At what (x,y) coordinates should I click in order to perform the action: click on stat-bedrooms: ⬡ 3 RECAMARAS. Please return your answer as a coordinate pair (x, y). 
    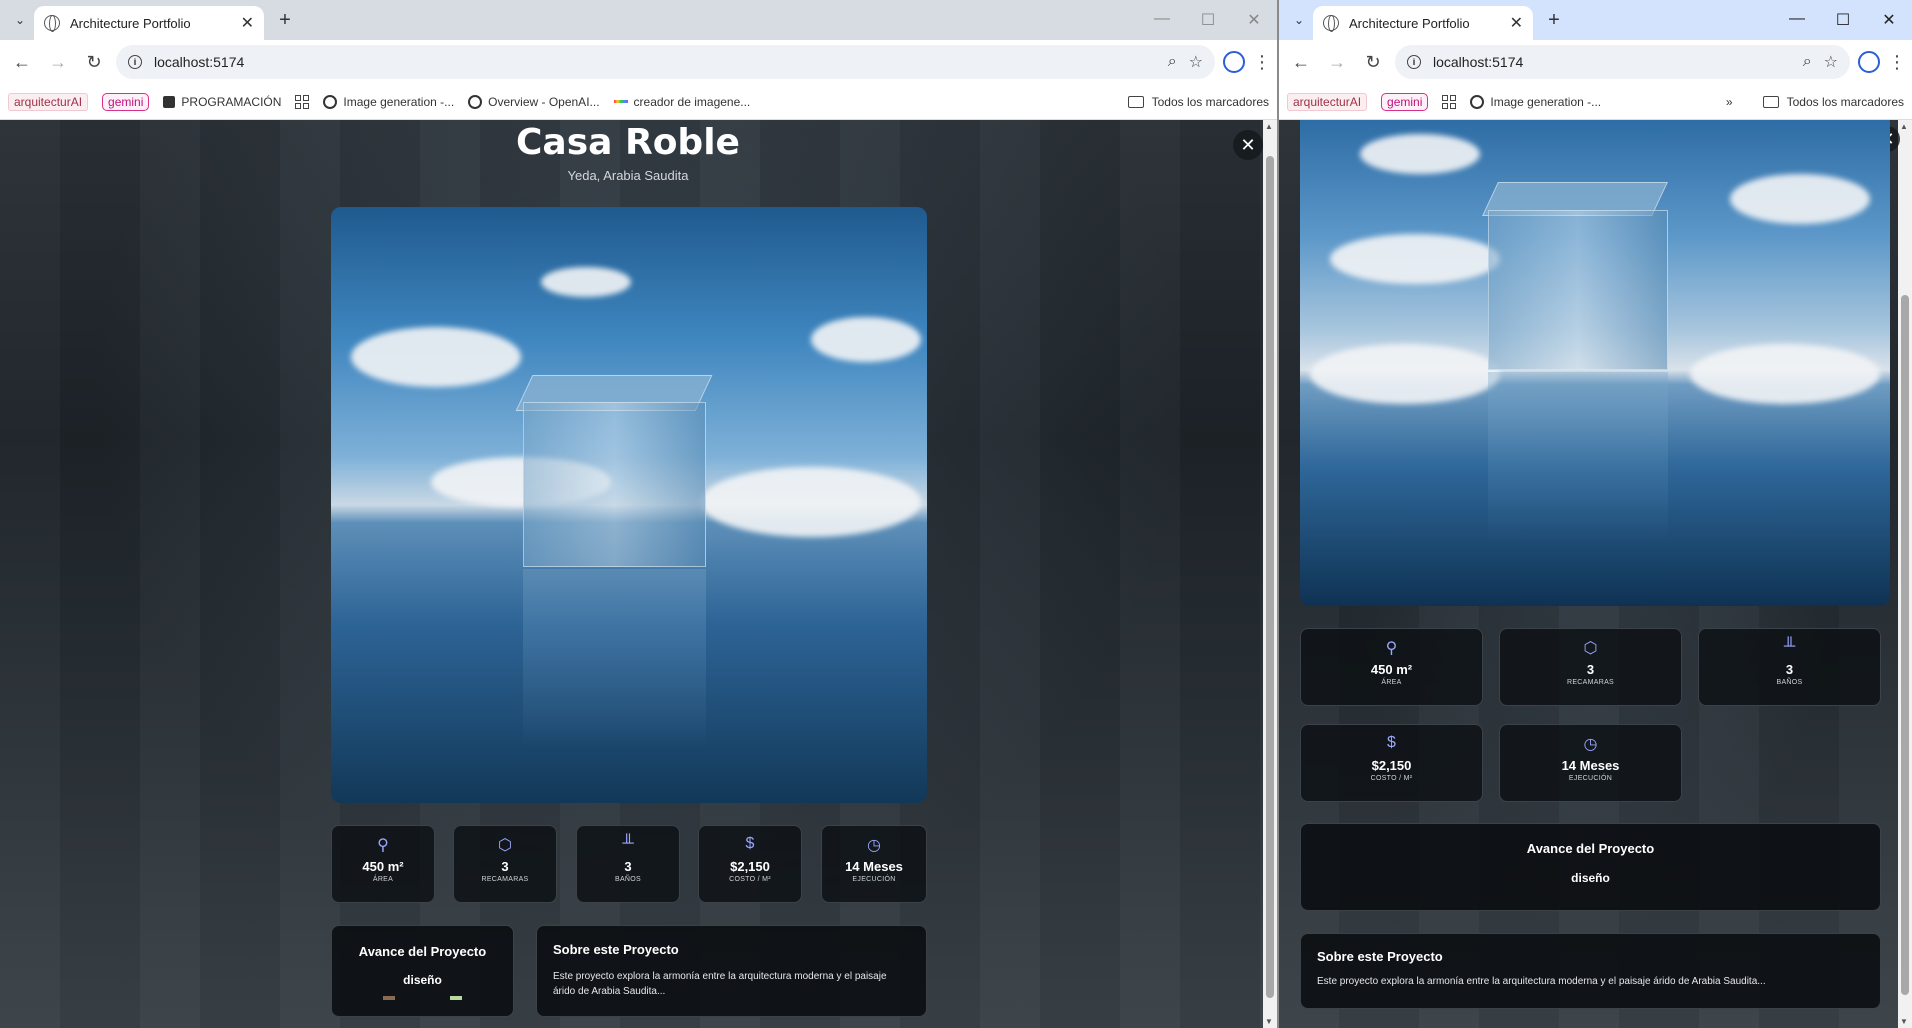
    Looking at the image, I should click on (1590, 667).